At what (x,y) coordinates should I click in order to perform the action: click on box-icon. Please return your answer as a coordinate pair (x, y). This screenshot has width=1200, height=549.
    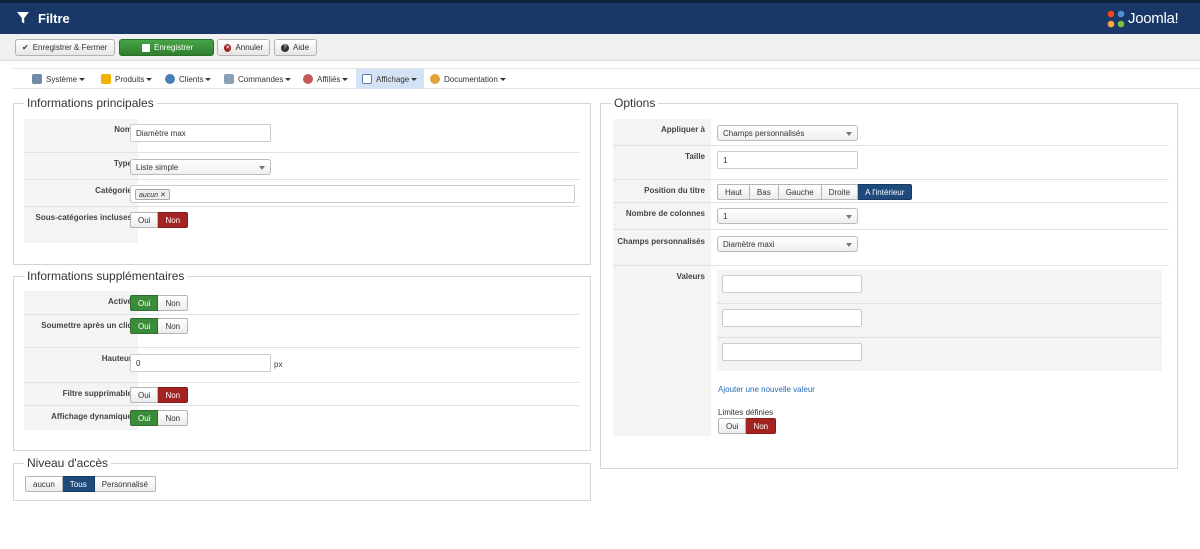
    Looking at the image, I should click on (106, 79).